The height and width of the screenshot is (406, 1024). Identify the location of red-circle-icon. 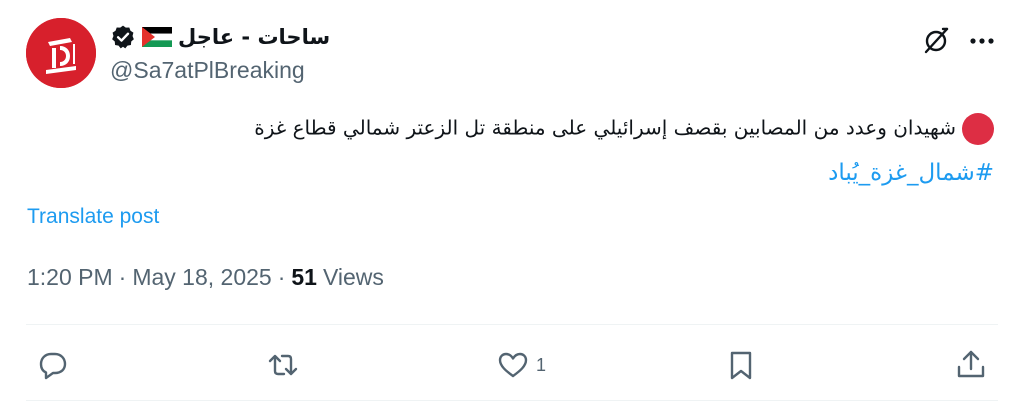
(978, 129).